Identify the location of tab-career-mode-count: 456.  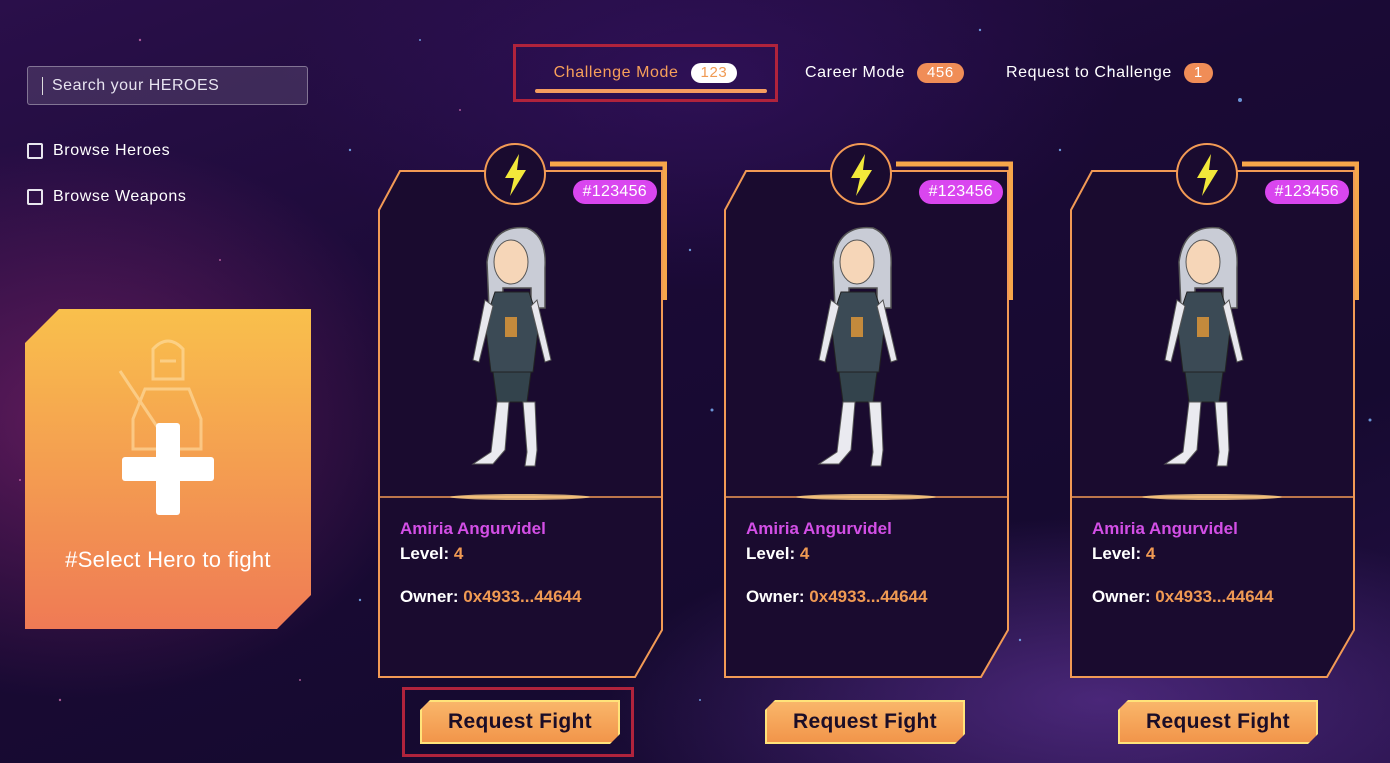
(940, 73).